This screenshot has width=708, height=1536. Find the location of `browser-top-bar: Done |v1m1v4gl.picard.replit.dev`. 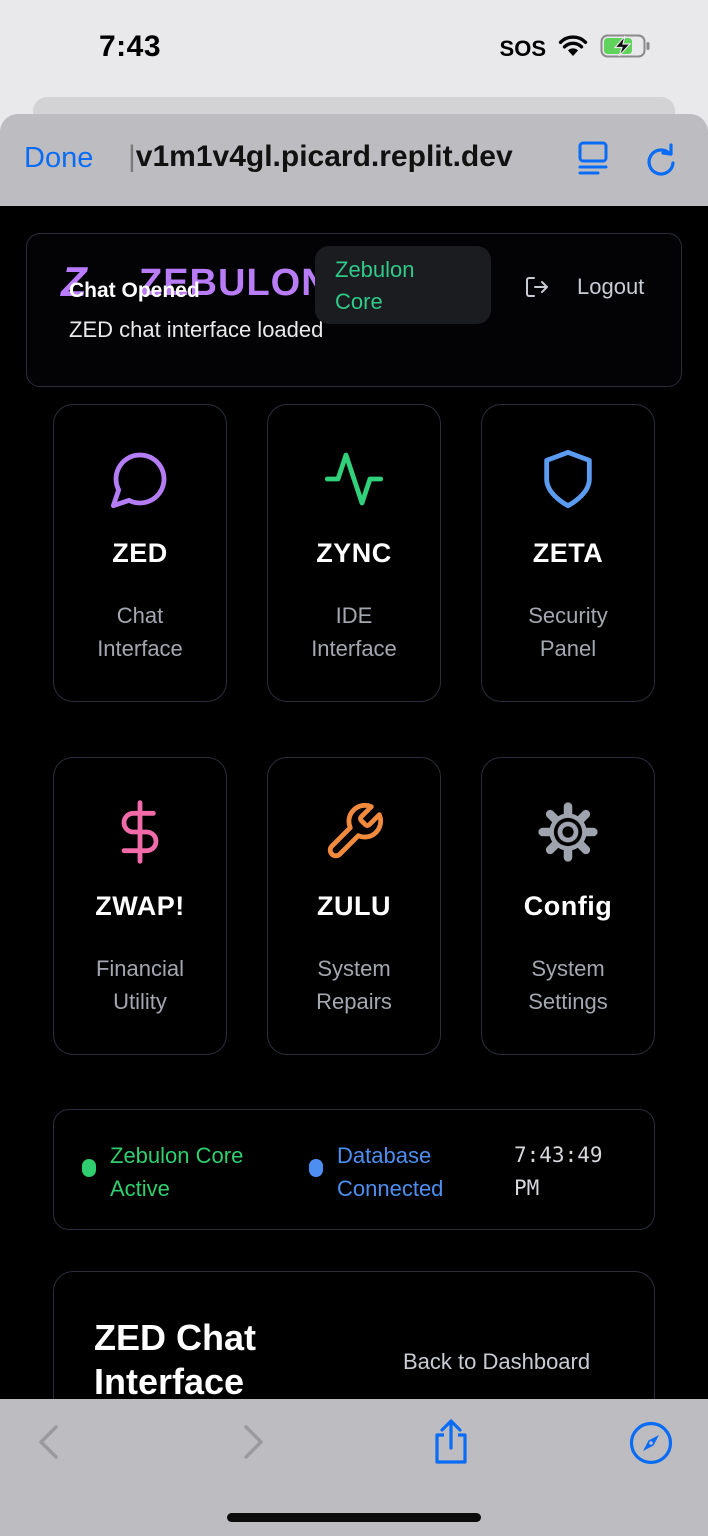

browser-top-bar: Done |v1m1v4gl.picard.replit.dev is located at coordinates (354, 160).